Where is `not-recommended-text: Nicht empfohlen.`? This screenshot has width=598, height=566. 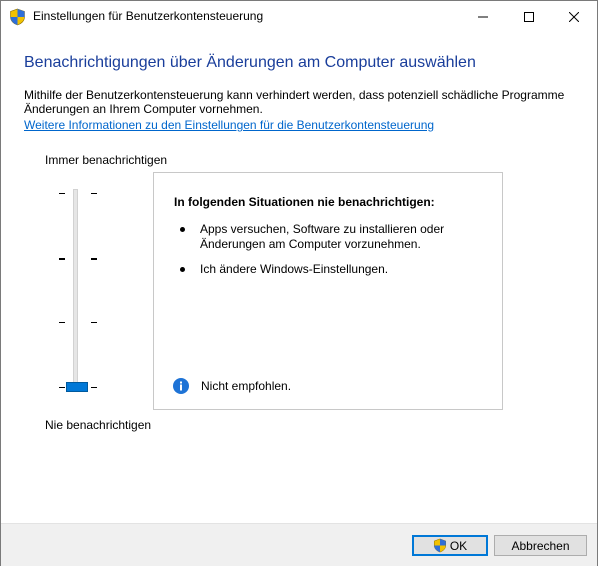 not-recommended-text: Nicht empfohlen. is located at coordinates (246, 386).